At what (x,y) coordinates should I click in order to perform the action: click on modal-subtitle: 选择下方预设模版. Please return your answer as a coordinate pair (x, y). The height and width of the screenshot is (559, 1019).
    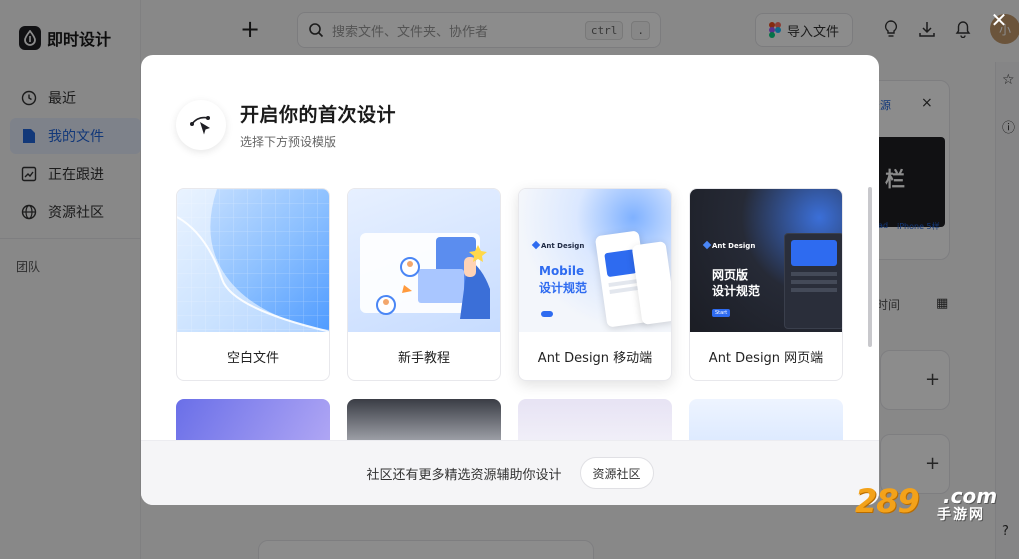
    Looking at the image, I should click on (288, 142).